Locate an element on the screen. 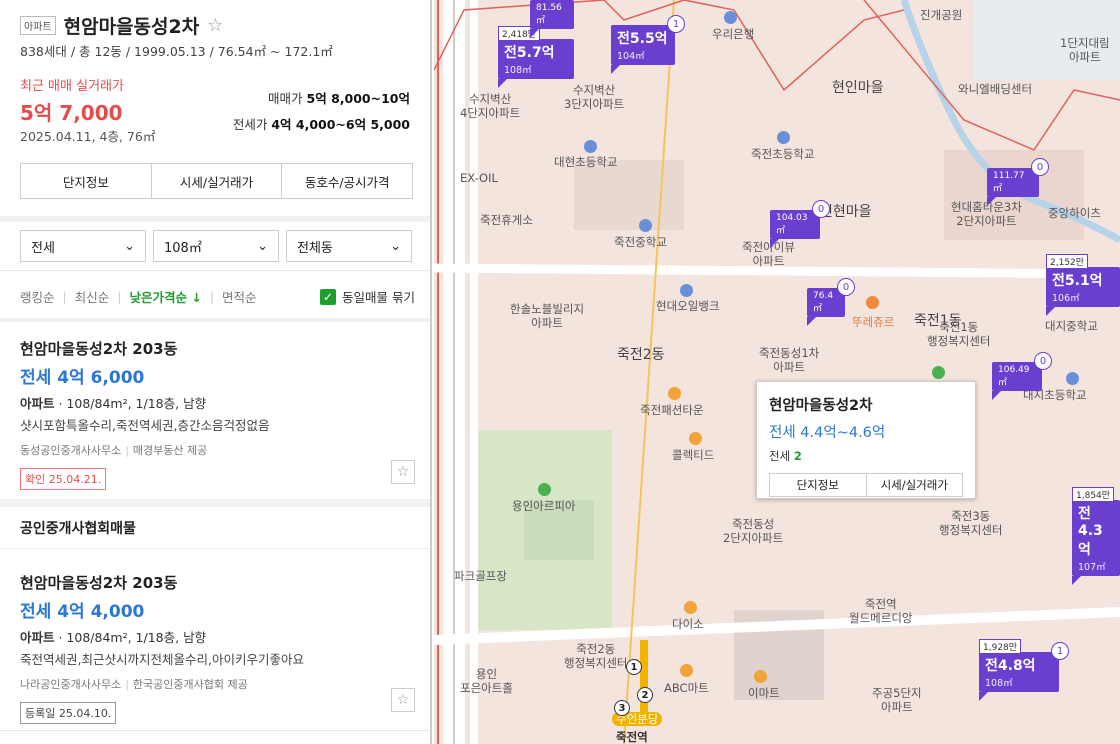 The height and width of the screenshot is (744, 1120). area-marker: 0 104.03㎡ is located at coordinates (800, 224).